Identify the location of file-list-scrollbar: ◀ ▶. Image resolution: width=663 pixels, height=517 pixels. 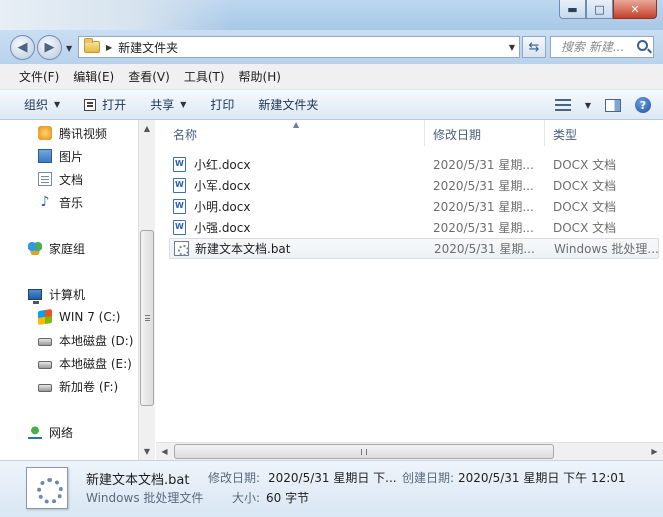
(409, 451).